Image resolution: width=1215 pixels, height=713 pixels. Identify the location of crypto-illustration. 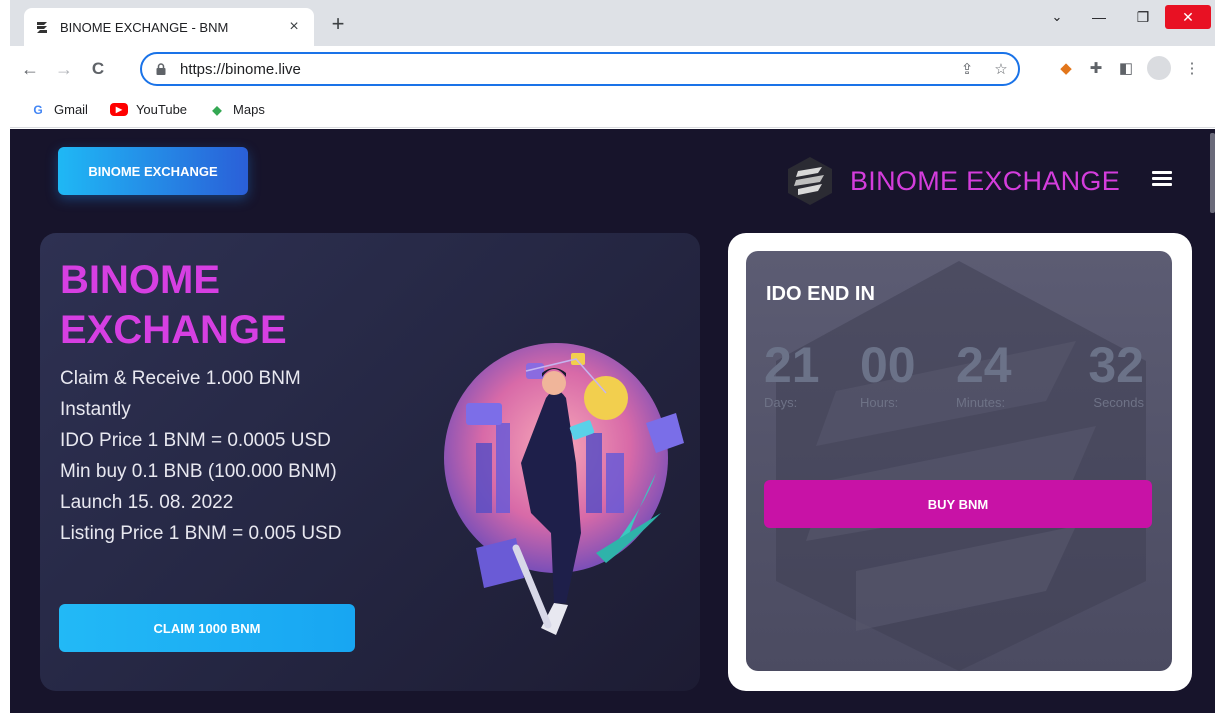
(564, 489).